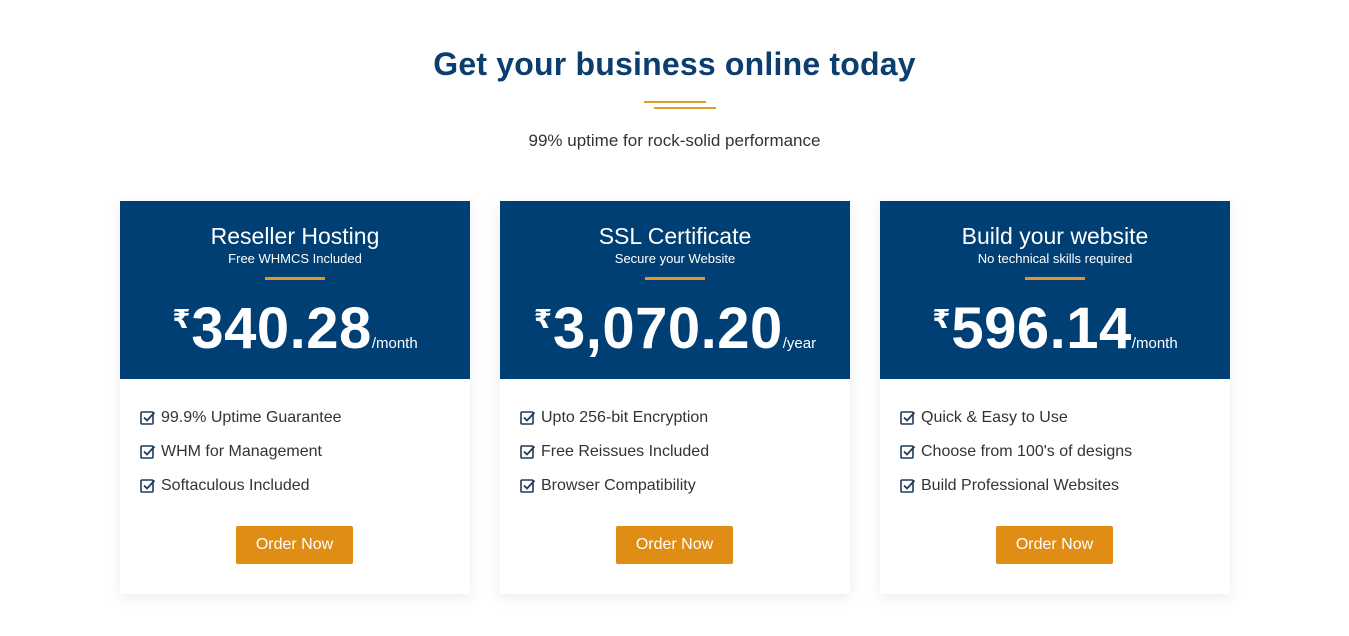  What do you see at coordinates (675, 102) in the screenshot?
I see `divider-line-top` at bounding box center [675, 102].